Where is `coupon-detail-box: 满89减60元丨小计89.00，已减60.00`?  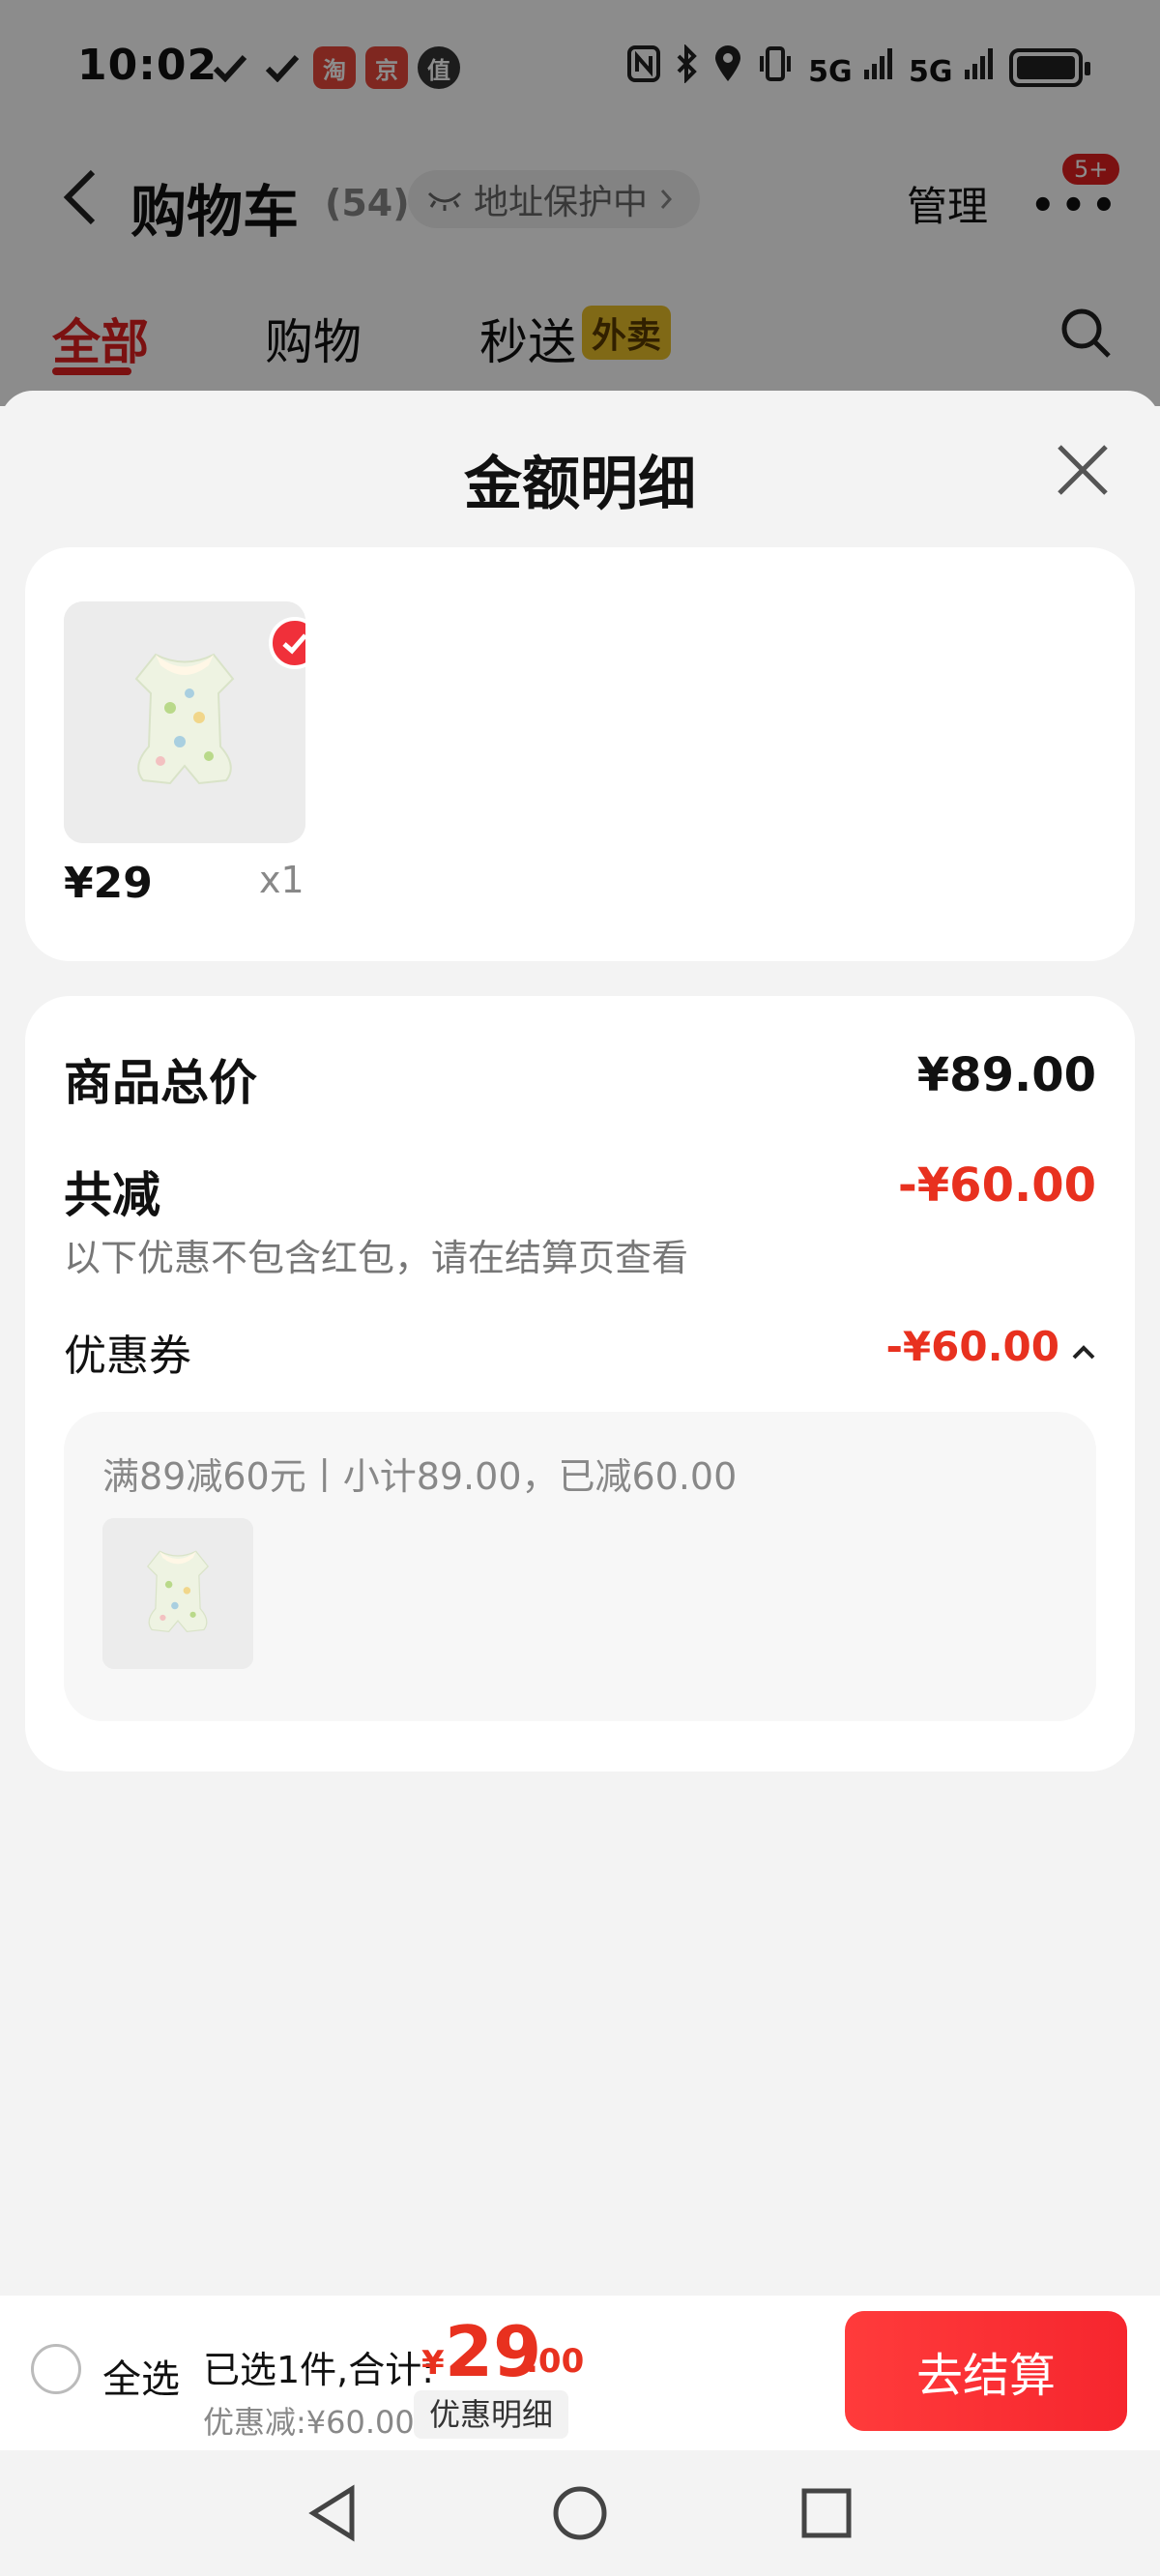
coupon-detail-box: 满89减60元丨小计89.00，已减60.00 is located at coordinates (580, 1566).